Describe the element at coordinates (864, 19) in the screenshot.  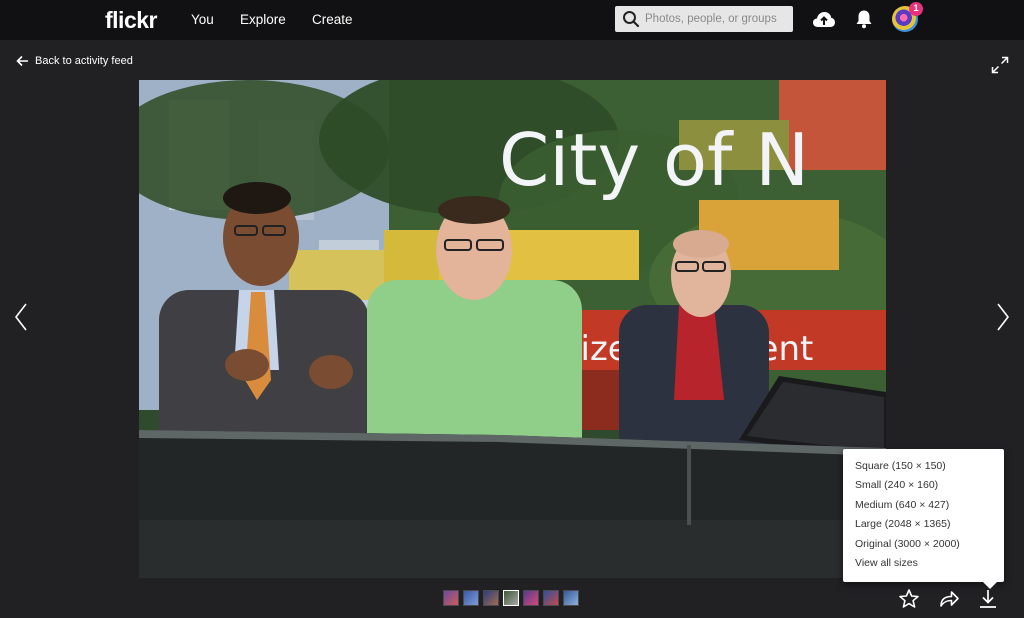
I see `notification-bell-icon` at that location.